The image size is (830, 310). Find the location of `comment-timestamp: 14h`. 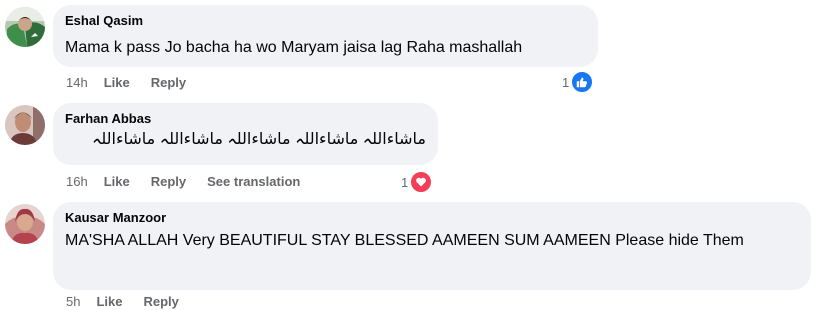

comment-timestamp: 14h is located at coordinates (77, 83).